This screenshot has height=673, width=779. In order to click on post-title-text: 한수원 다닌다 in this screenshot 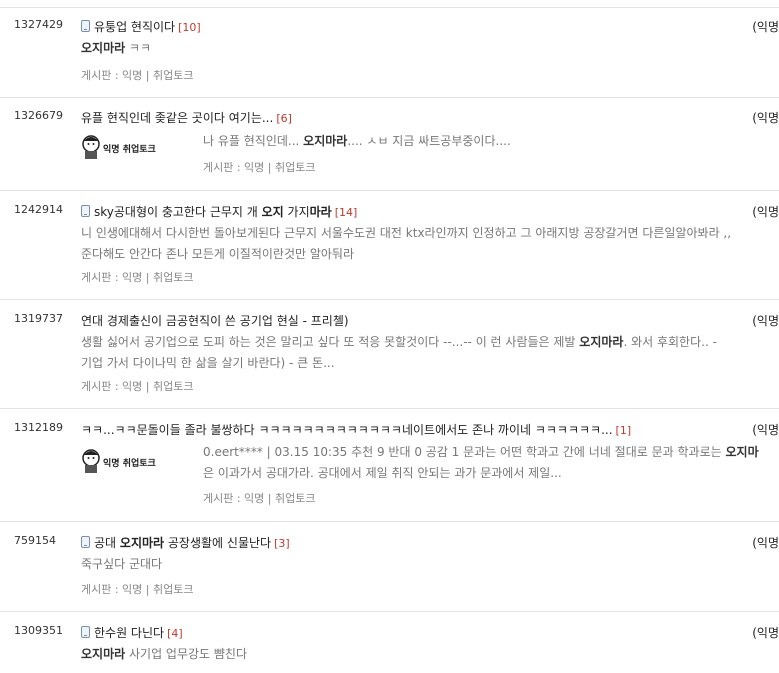, I will do `click(129, 633)`.